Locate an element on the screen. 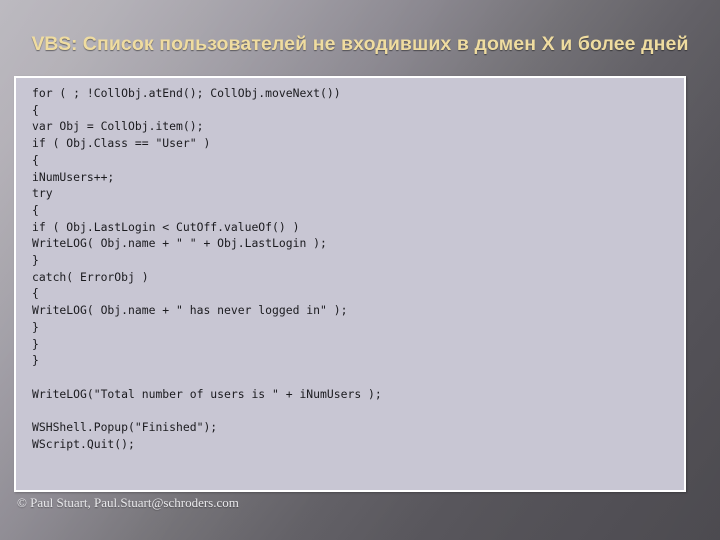  title-prefix: VBS: is located at coordinates (54, 44).